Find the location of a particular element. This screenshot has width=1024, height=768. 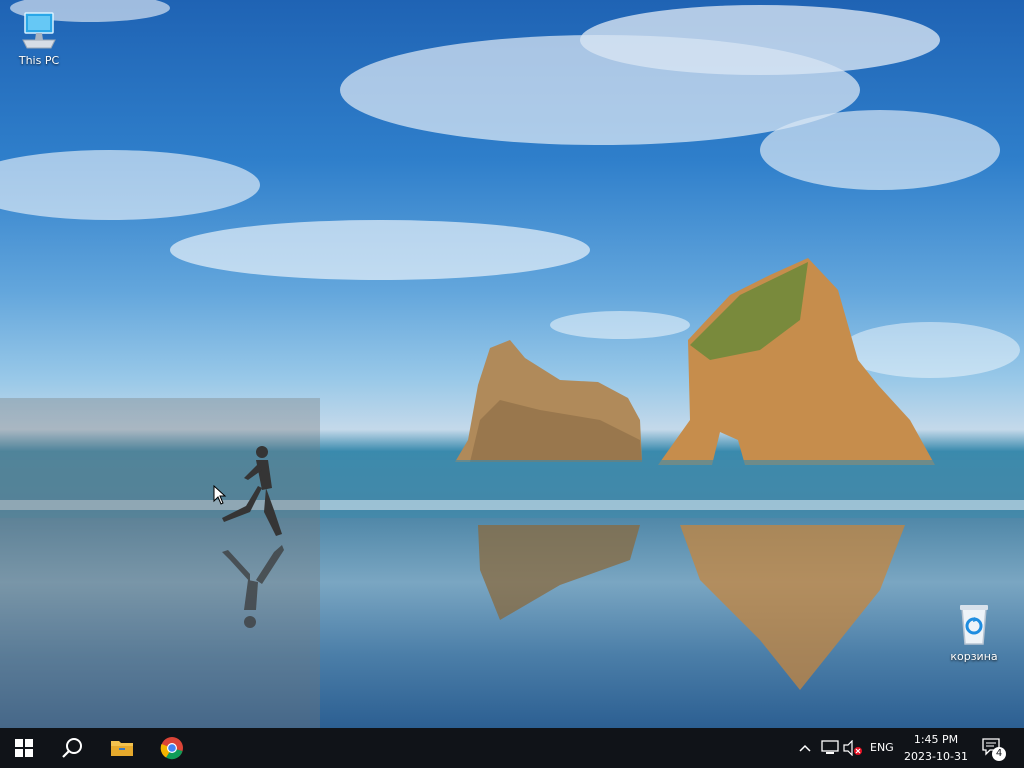

notifications-button: 4 is located at coordinates (994, 749).